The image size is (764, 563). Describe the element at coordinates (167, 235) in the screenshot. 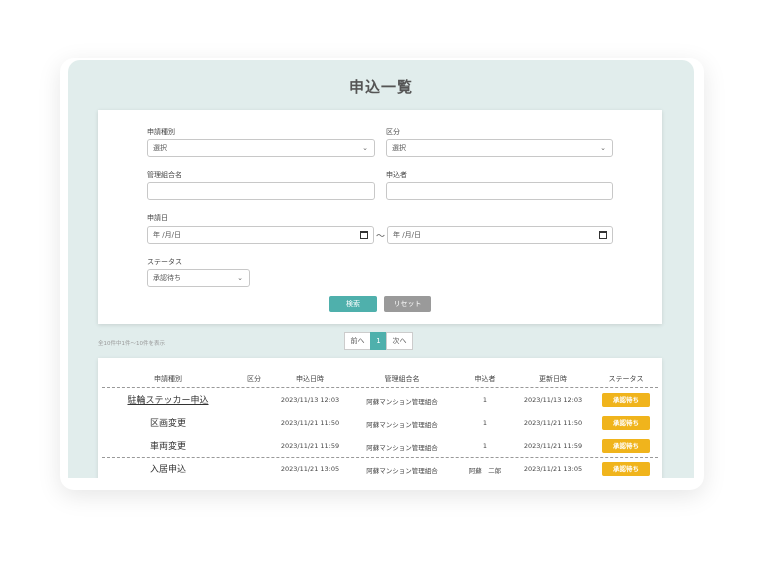

I see `date-from-placeholder: 年 /月/日` at that location.